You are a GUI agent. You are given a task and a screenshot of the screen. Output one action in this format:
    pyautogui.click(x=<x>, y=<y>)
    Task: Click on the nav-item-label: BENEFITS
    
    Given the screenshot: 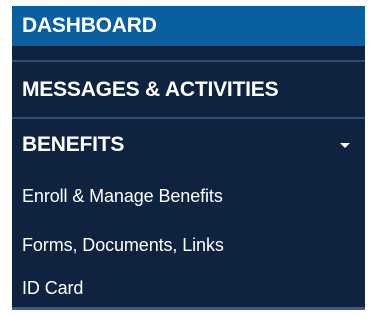 What is the action you would take?
    pyautogui.click(x=73, y=144)
    